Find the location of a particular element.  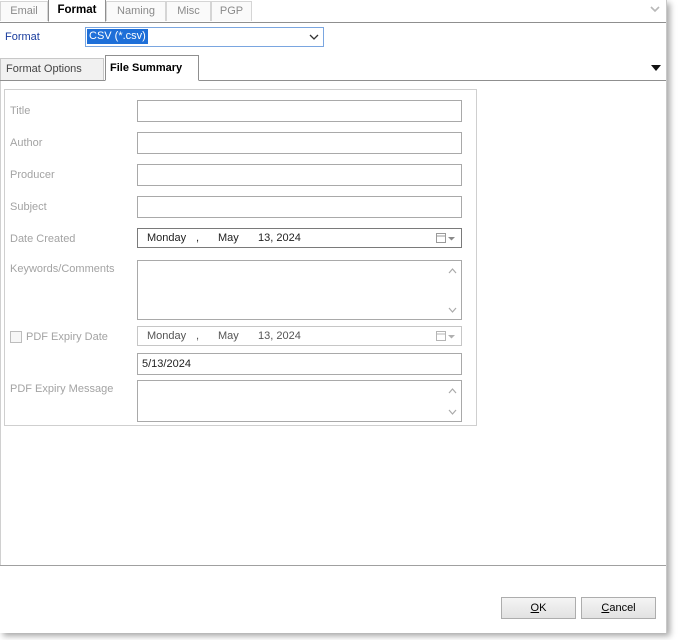

subject-input is located at coordinates (299, 207).